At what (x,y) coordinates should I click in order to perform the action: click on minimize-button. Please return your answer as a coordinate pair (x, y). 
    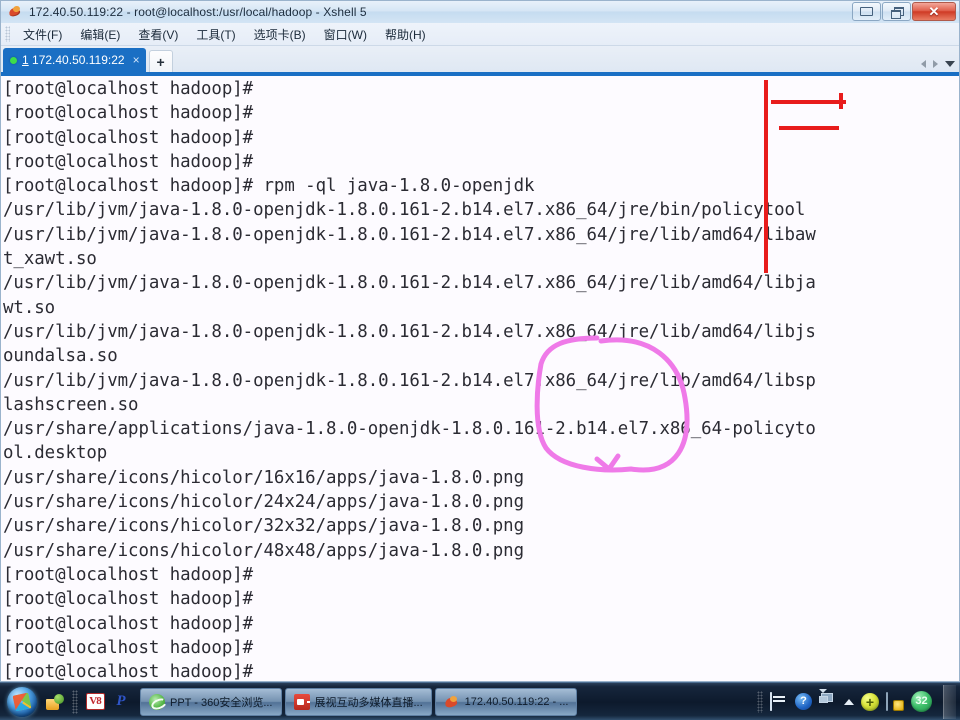
    Looking at the image, I should click on (866, 11).